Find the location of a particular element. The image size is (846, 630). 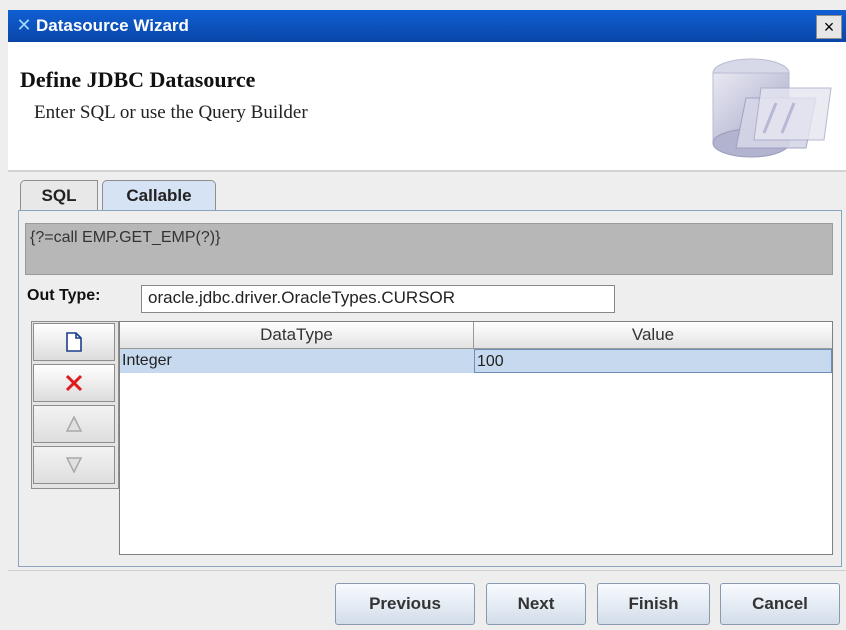

previous-button: Previous is located at coordinates (405, 604).